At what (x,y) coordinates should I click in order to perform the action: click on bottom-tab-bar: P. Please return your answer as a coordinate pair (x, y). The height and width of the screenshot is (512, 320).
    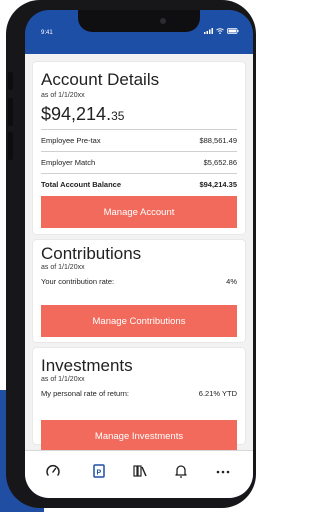
    Looking at the image, I should click on (139, 474).